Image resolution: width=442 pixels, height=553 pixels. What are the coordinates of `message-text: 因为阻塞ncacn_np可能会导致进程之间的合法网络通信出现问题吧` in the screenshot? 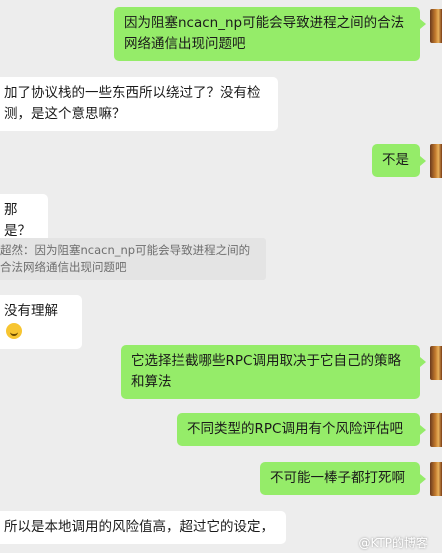 It's located at (264, 33).